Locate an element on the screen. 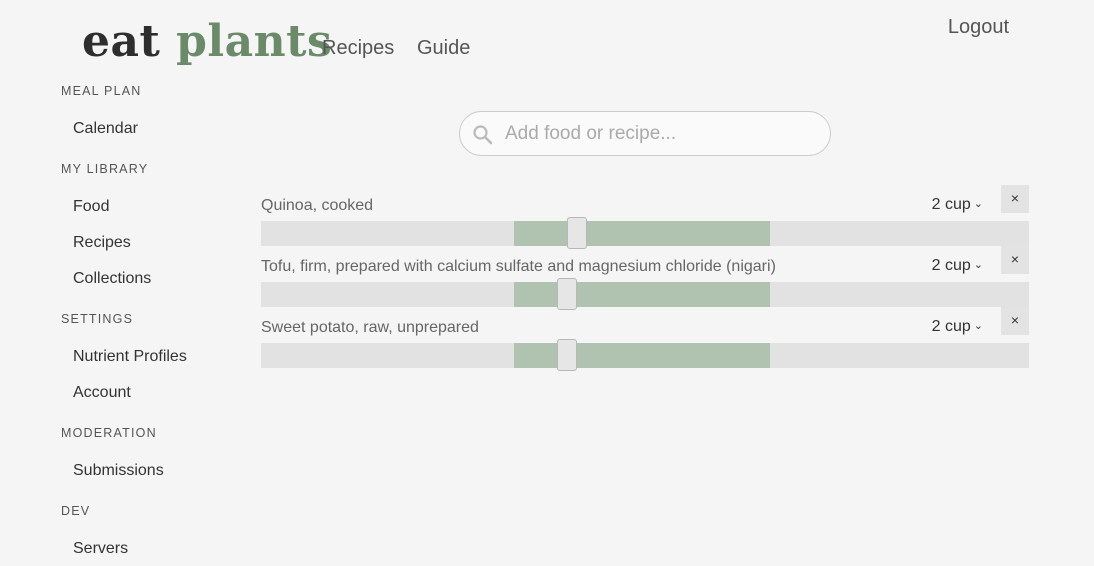 This screenshot has height=566, width=1094. search-icon is located at coordinates (483, 135).